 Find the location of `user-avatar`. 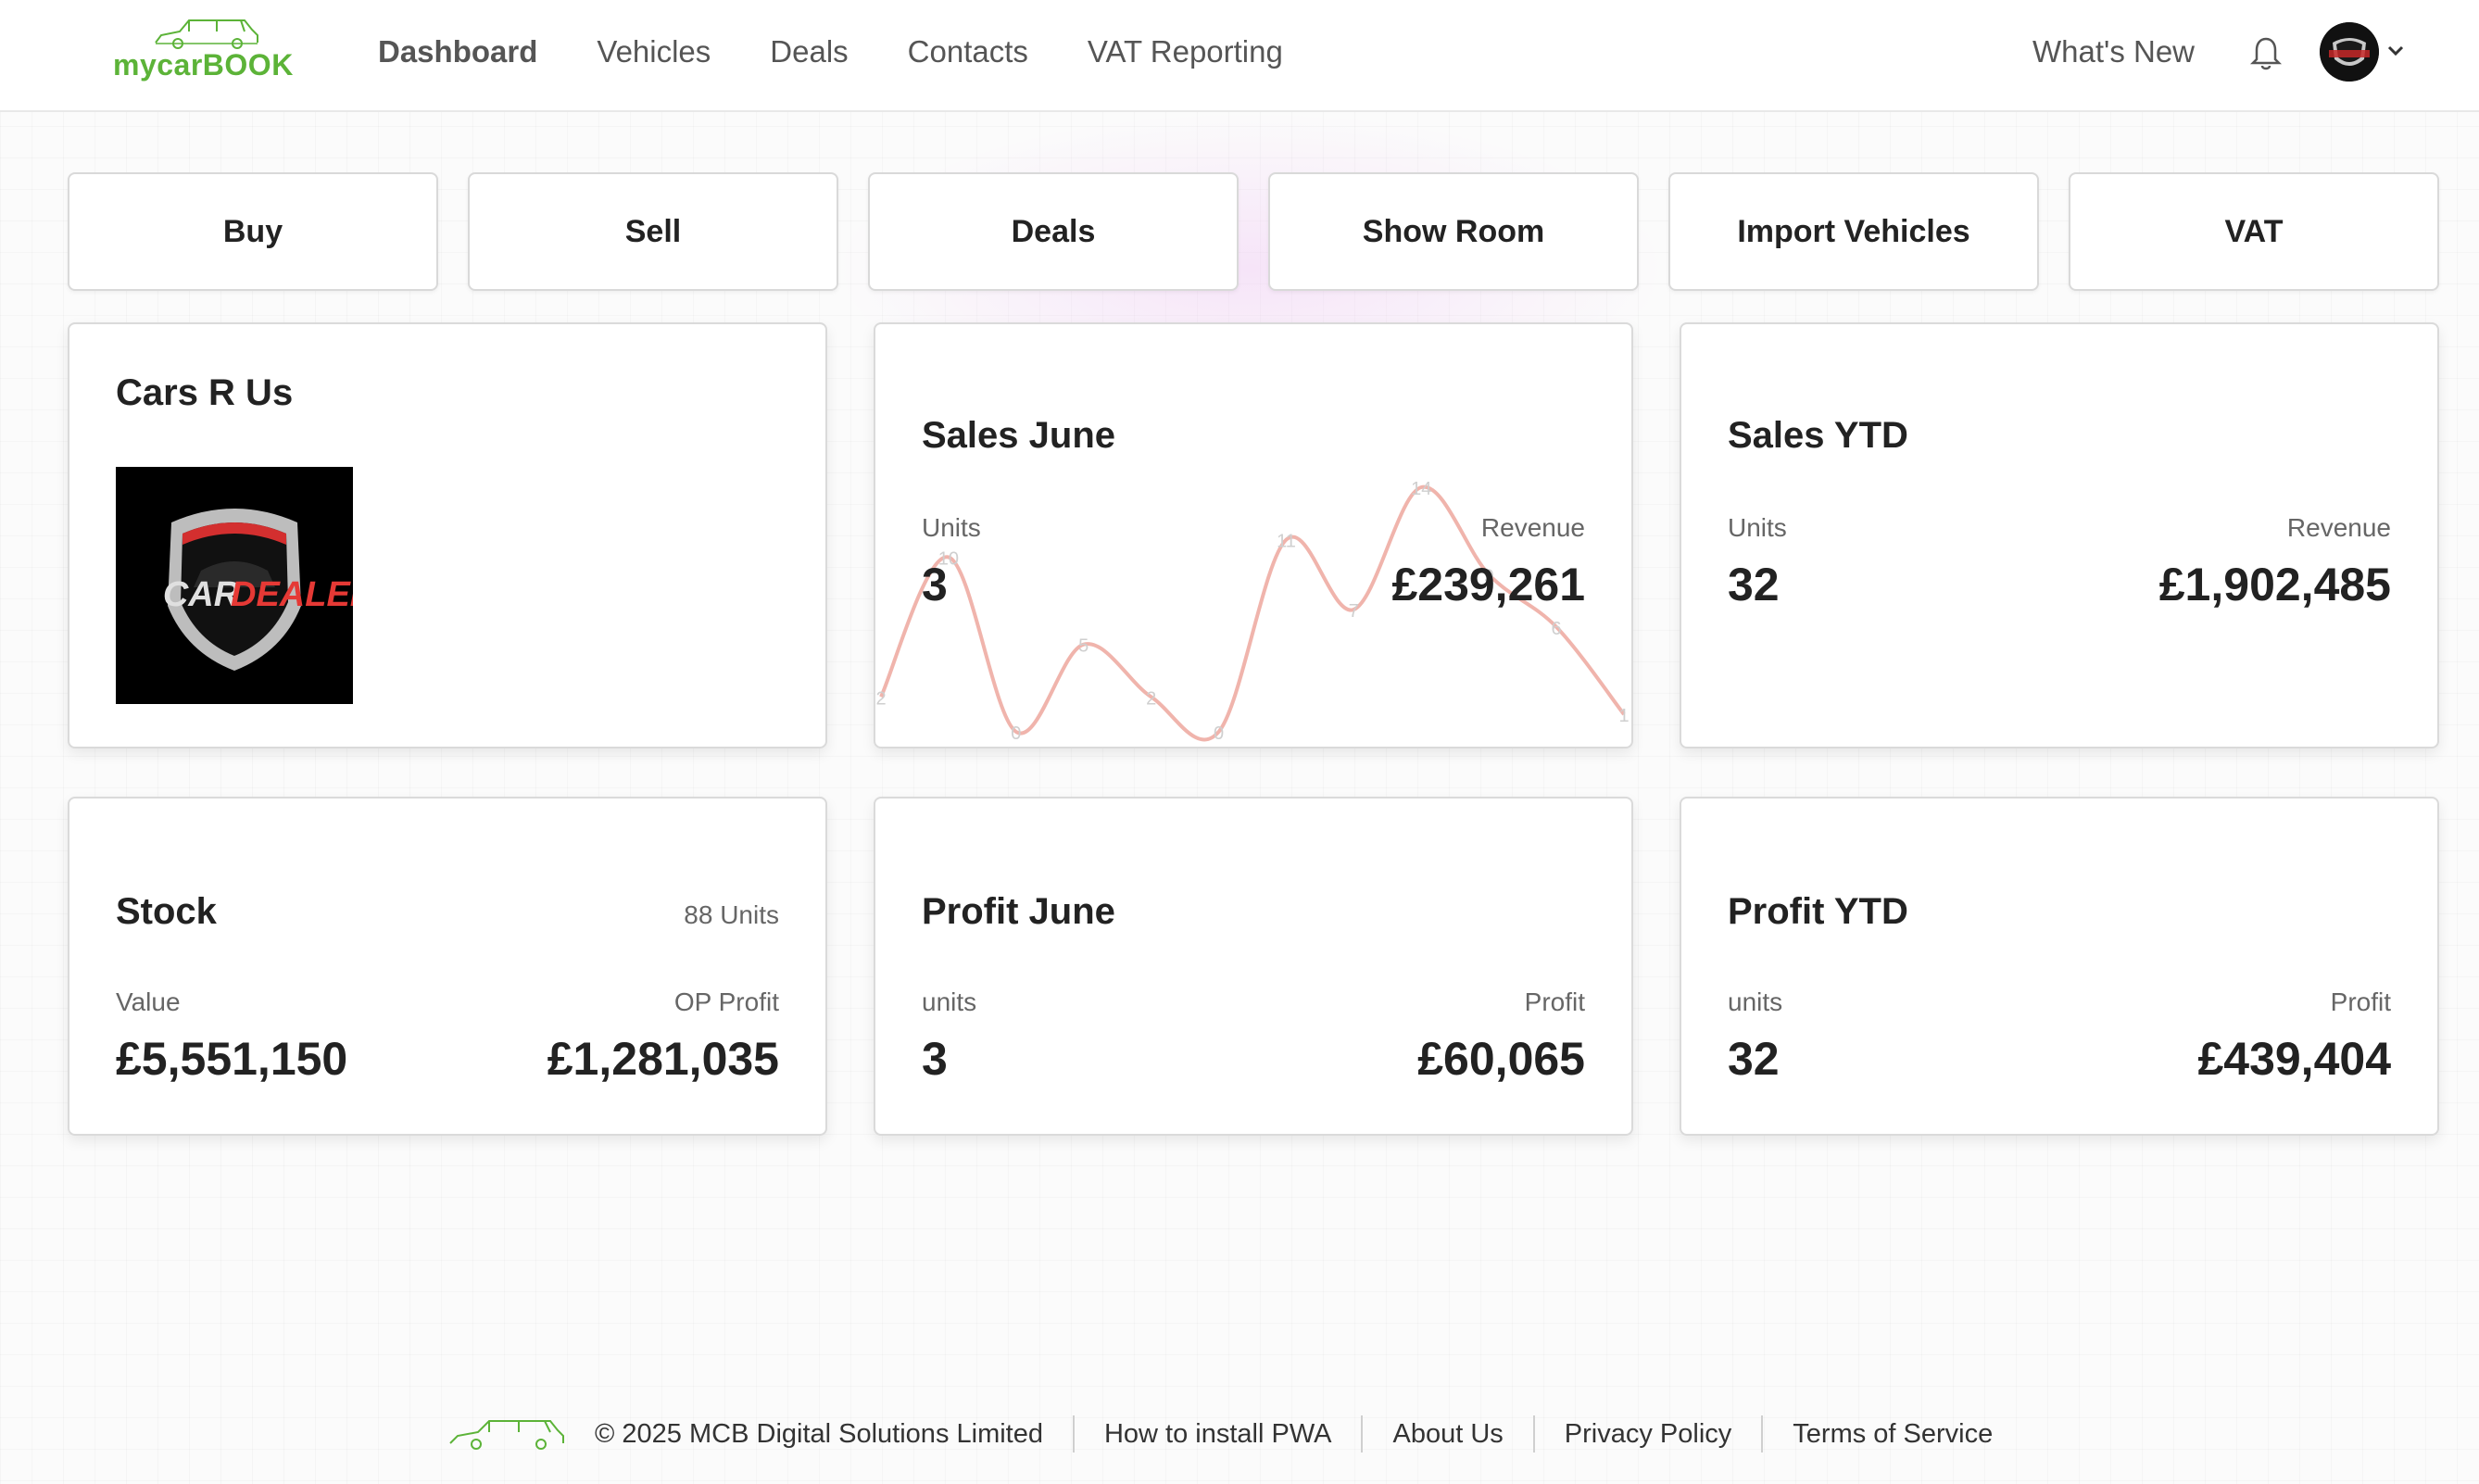

user-avatar is located at coordinates (2350, 52).